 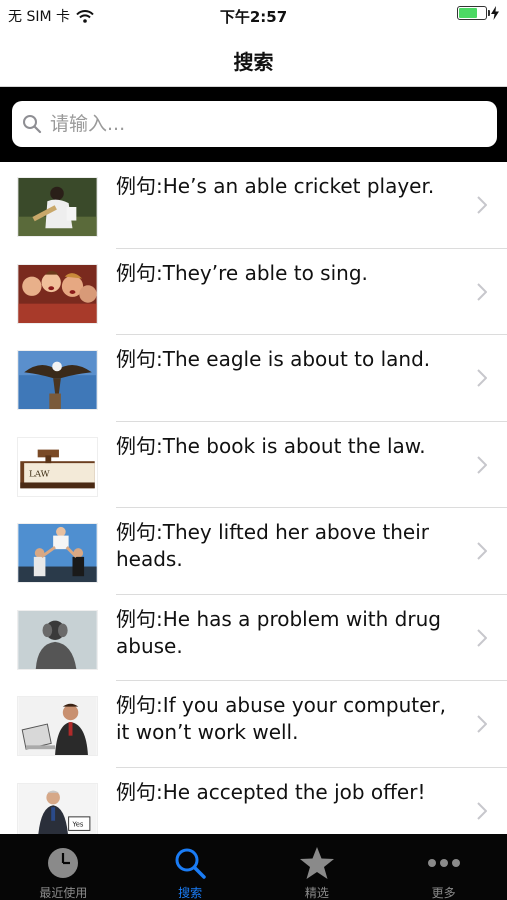 What do you see at coordinates (273, 359) in the screenshot?
I see `list-item-label: 例句:The eagle is about to land.` at bounding box center [273, 359].